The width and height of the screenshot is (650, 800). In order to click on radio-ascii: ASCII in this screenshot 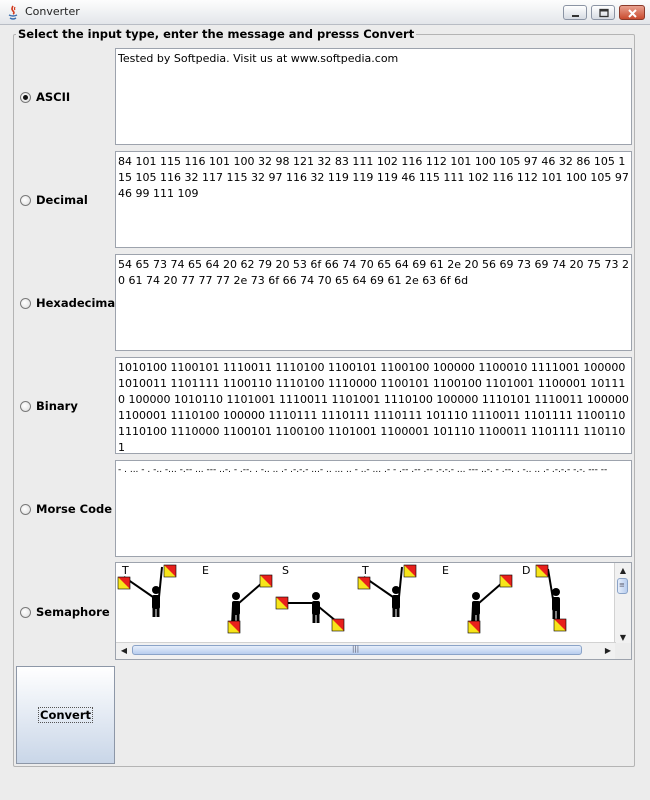, I will do `click(45, 97)`.